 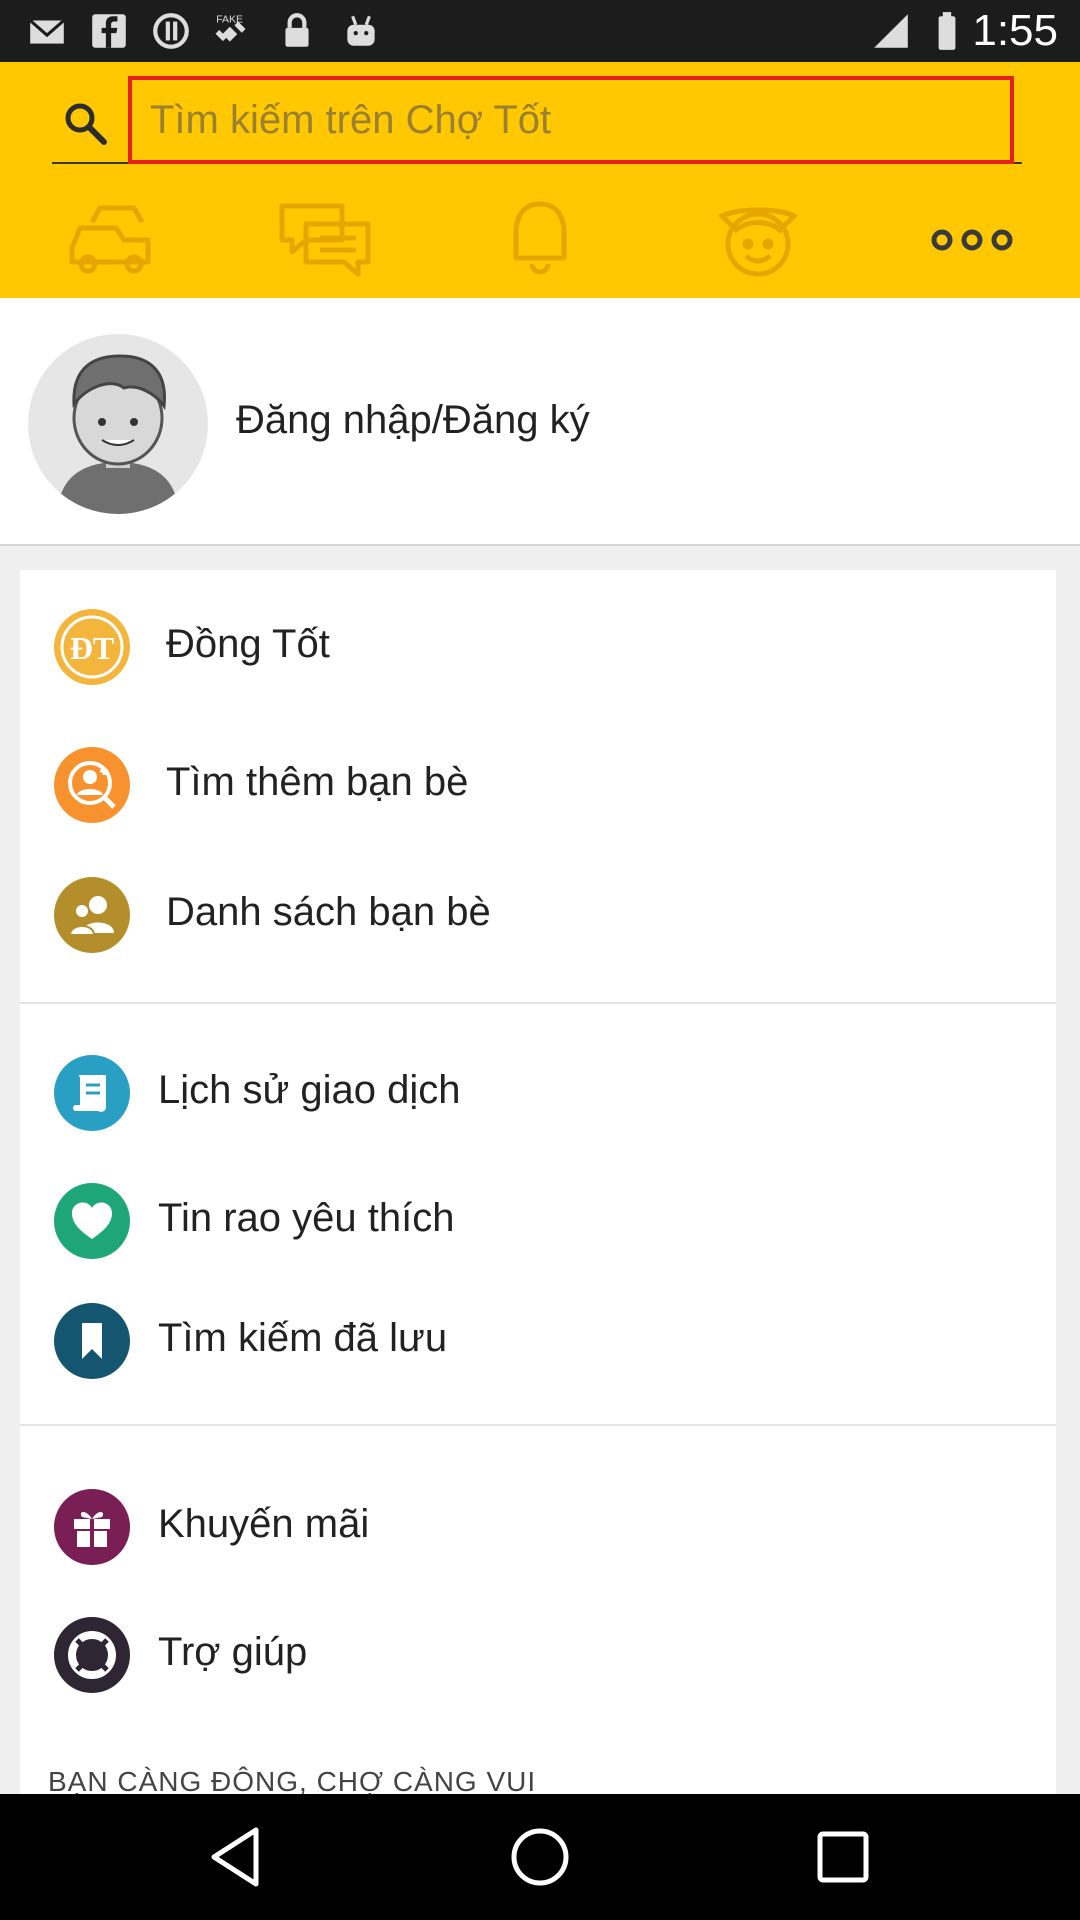 What do you see at coordinates (1015, 30) in the screenshot?
I see `status-time: 1:55` at bounding box center [1015, 30].